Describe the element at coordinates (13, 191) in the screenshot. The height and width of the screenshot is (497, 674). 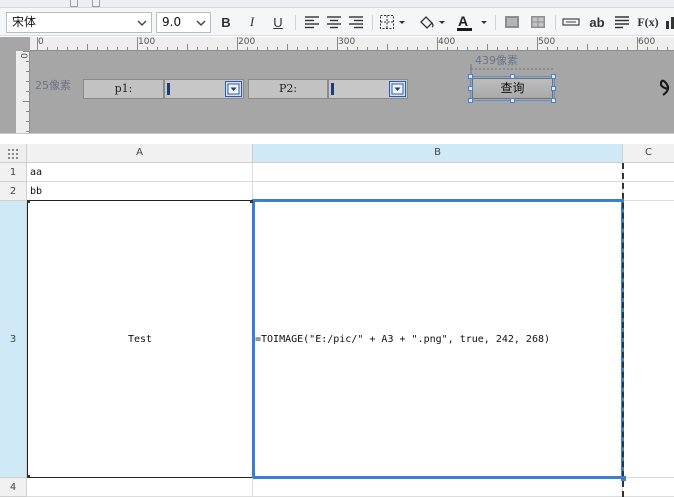
I see `row-header-2: 2` at that location.